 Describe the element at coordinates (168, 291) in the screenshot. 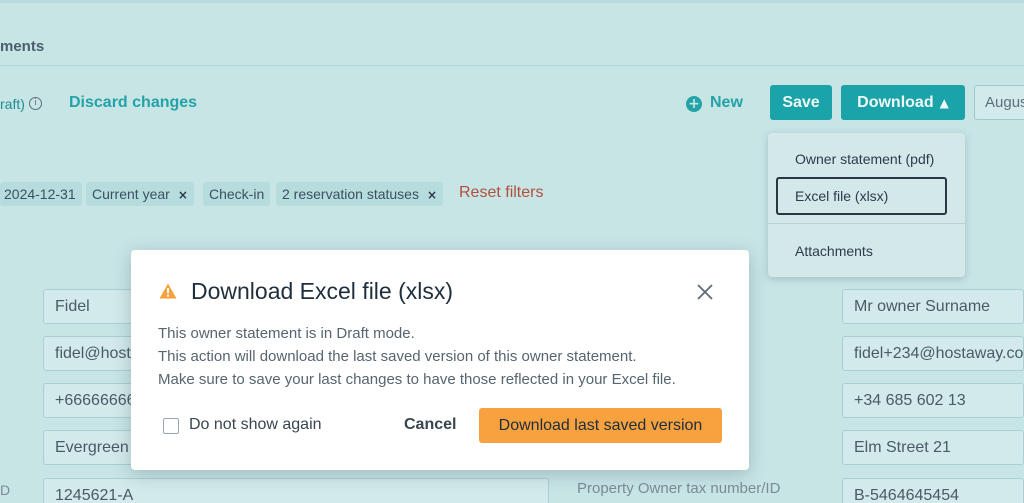

I see `warning-icon` at that location.